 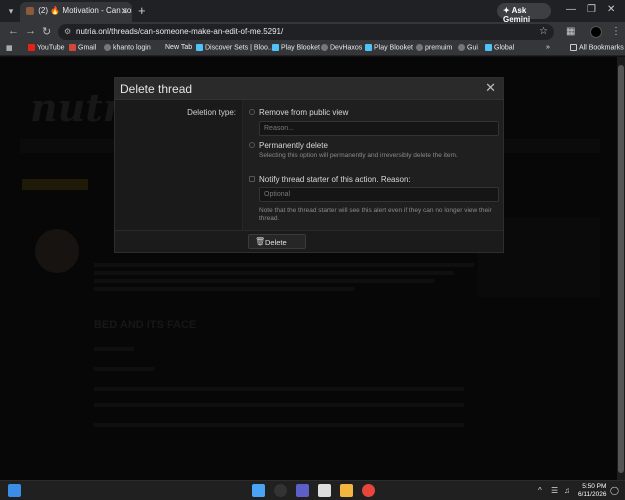 What do you see at coordinates (616, 31) in the screenshot?
I see `menu-icon: ⋮` at bounding box center [616, 31].